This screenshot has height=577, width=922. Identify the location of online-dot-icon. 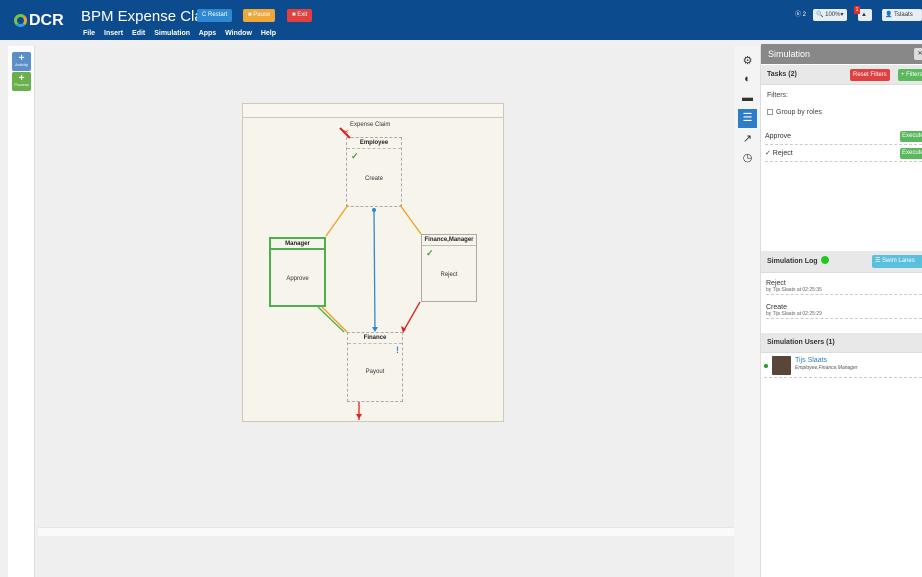
(766, 366).